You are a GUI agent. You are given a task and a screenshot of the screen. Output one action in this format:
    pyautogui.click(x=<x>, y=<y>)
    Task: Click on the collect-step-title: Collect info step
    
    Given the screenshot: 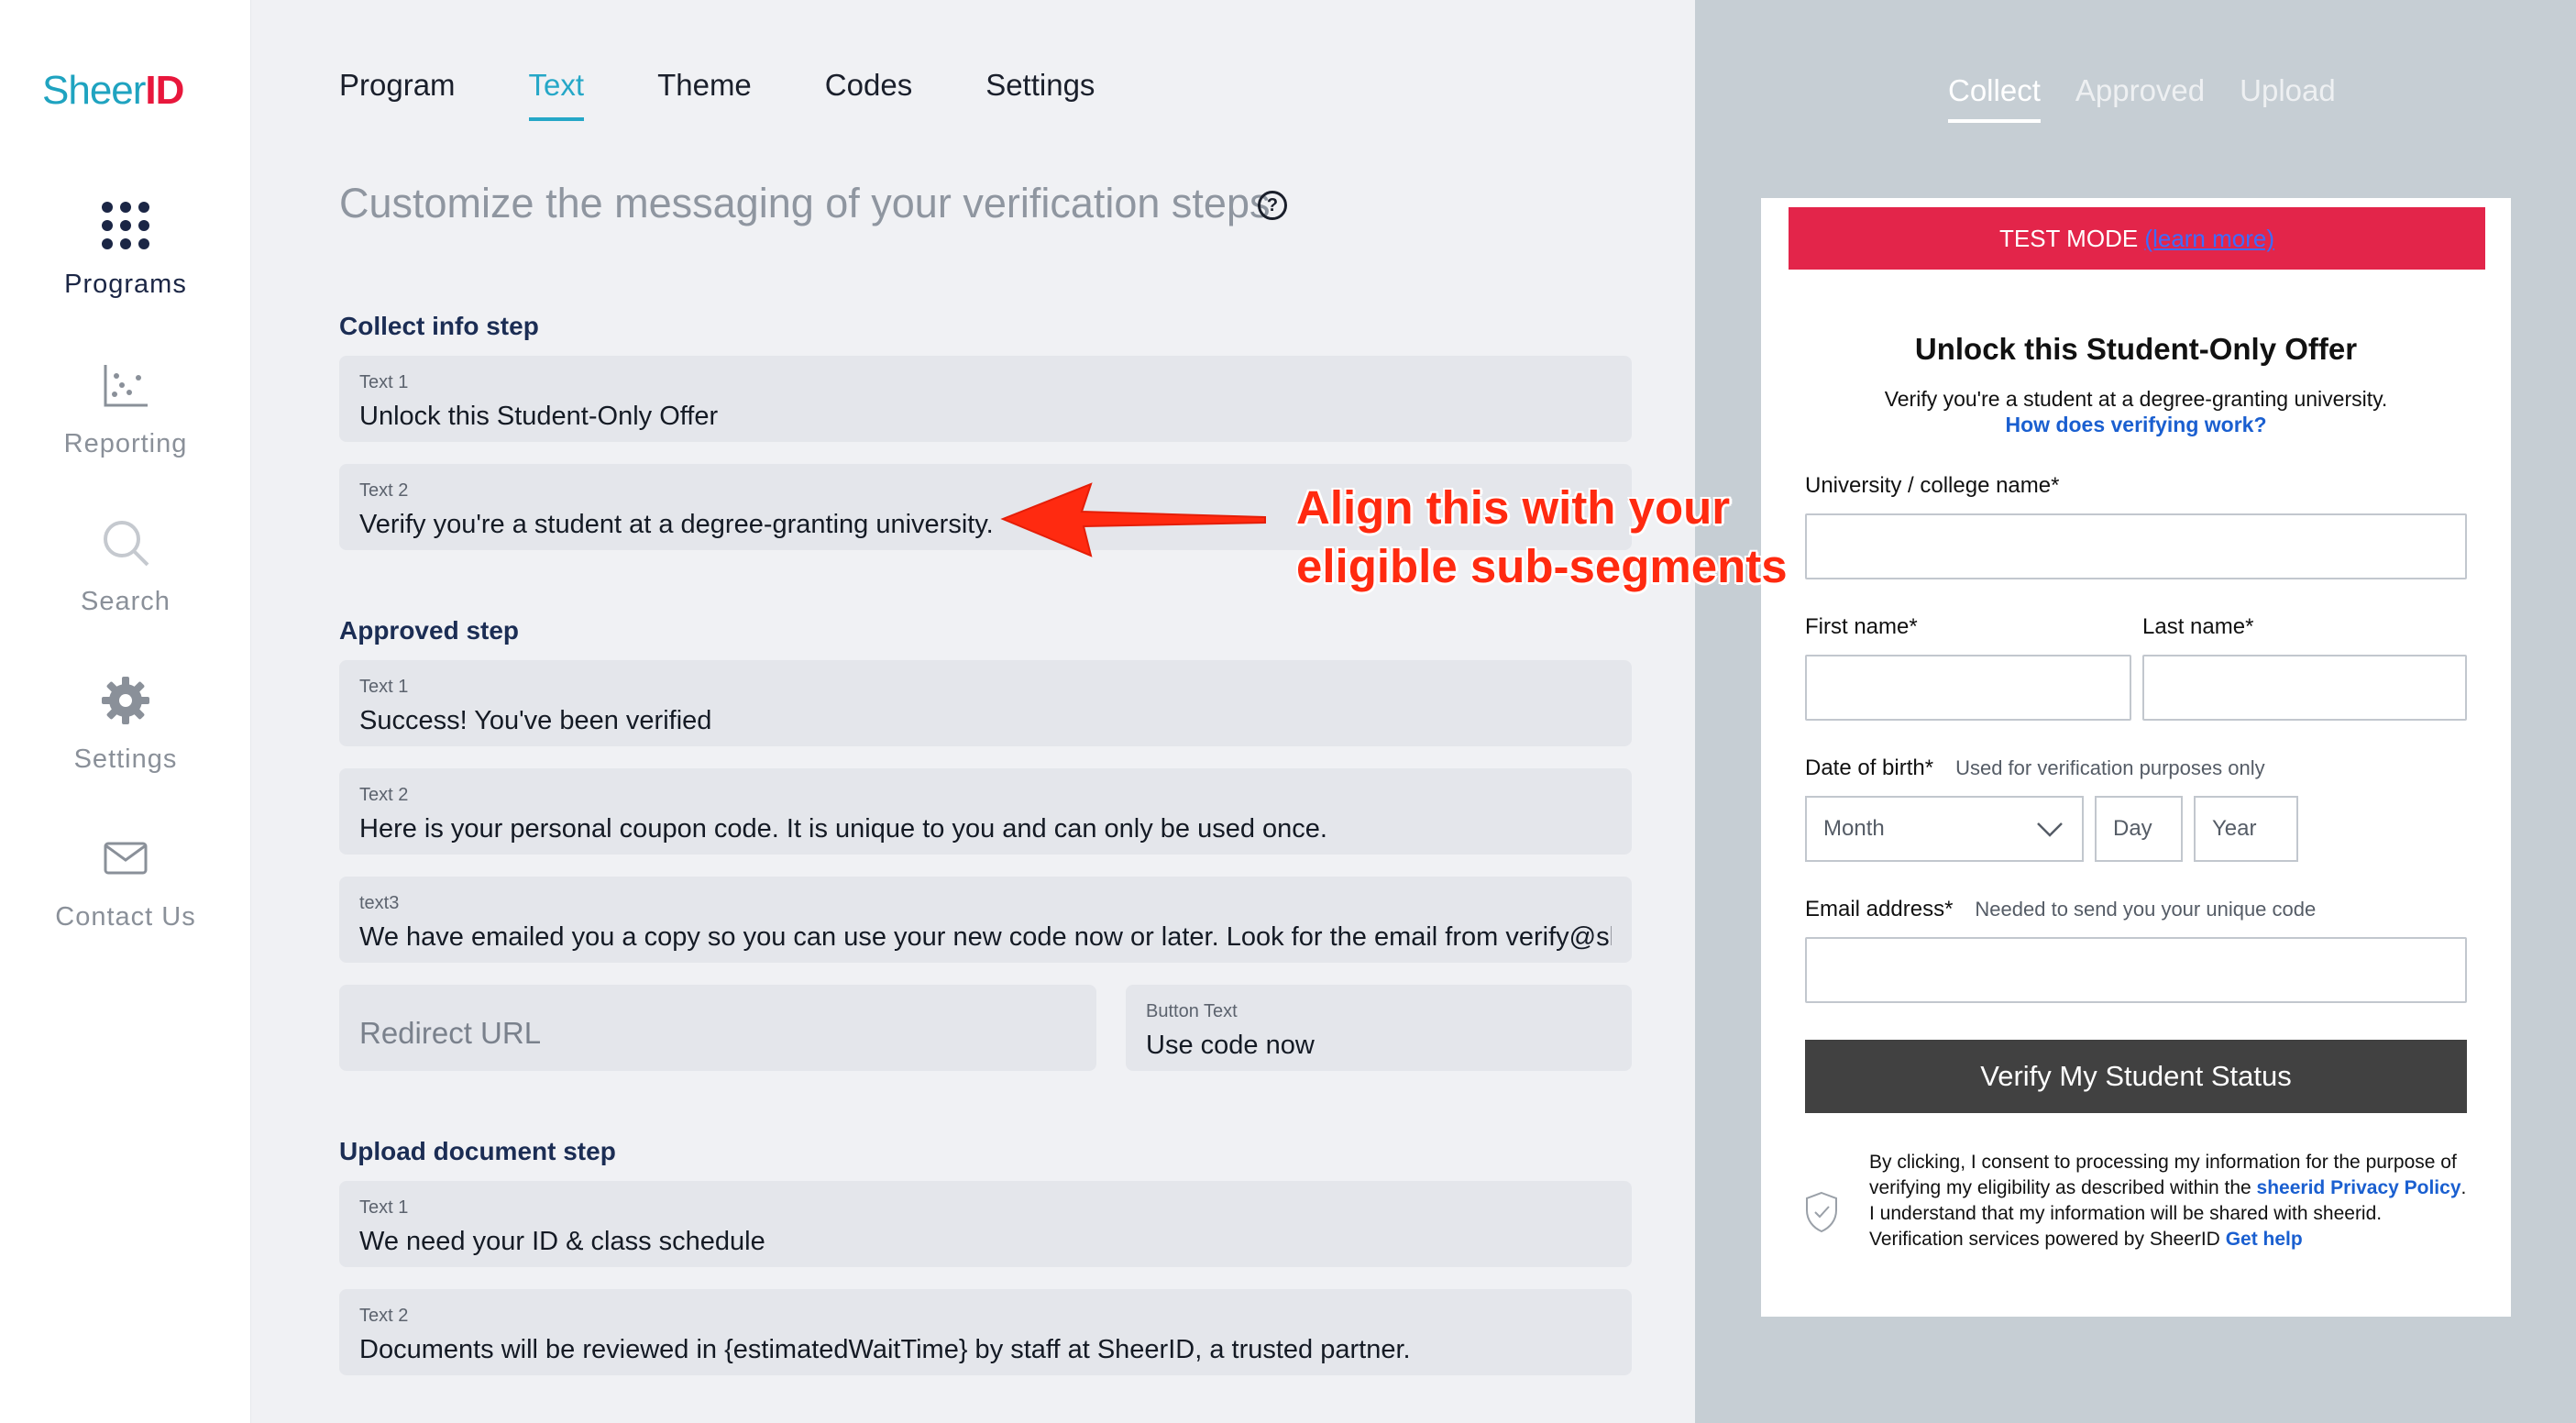 What is the action you would take?
    pyautogui.click(x=439, y=326)
    